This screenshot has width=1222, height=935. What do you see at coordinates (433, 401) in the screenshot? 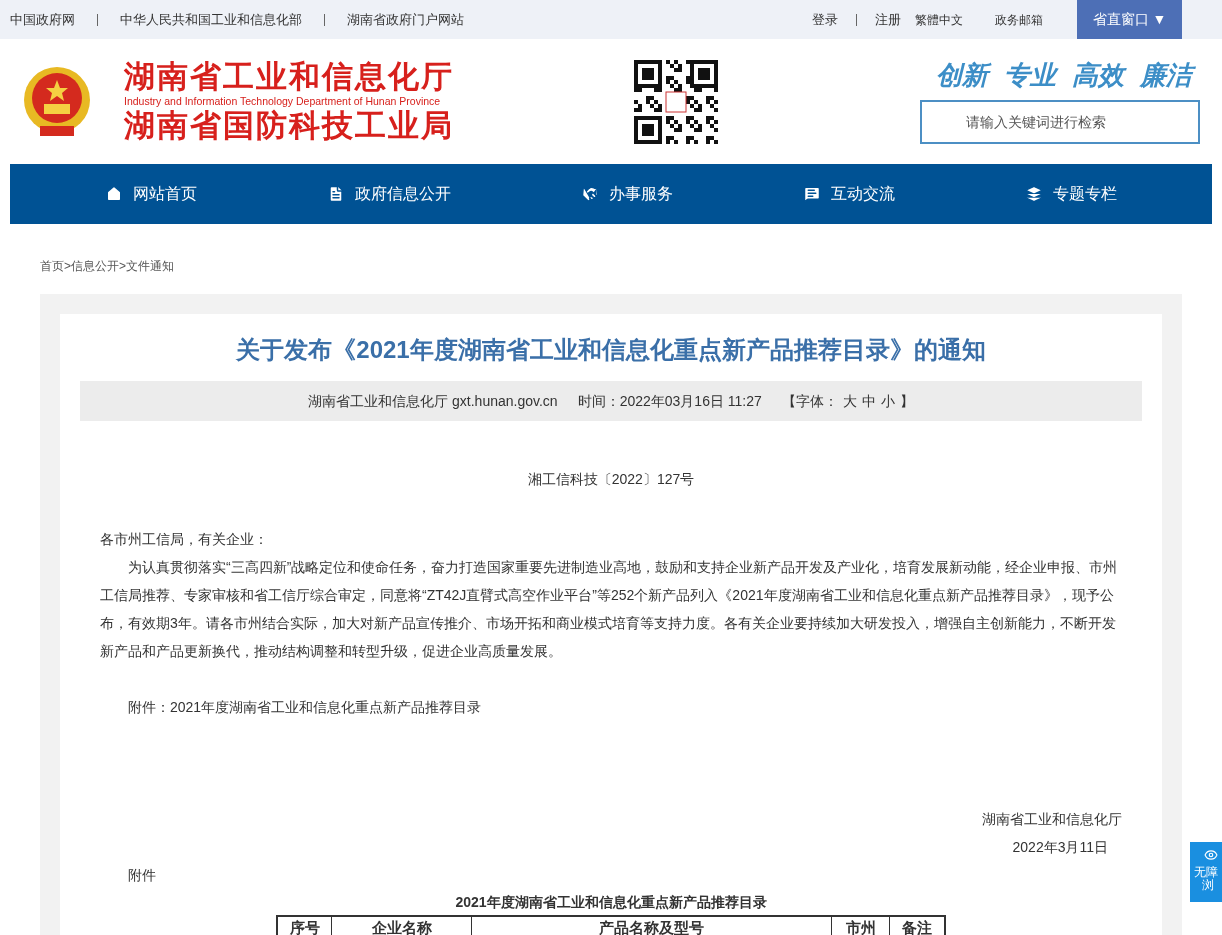
I see `article-source: 湖南省工业和信息化厅 gxt.hunan.gov.cn` at bounding box center [433, 401].